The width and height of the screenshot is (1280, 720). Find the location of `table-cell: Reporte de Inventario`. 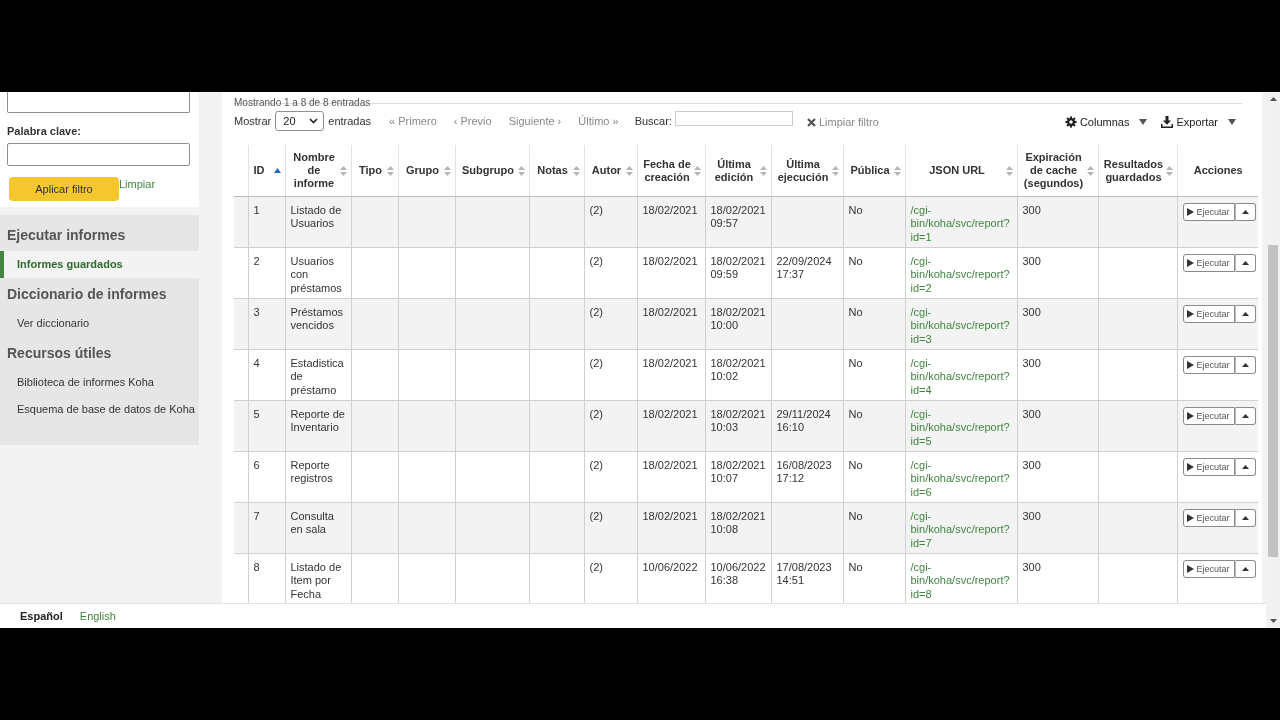

table-cell: Reporte de Inventario is located at coordinates (318, 426).